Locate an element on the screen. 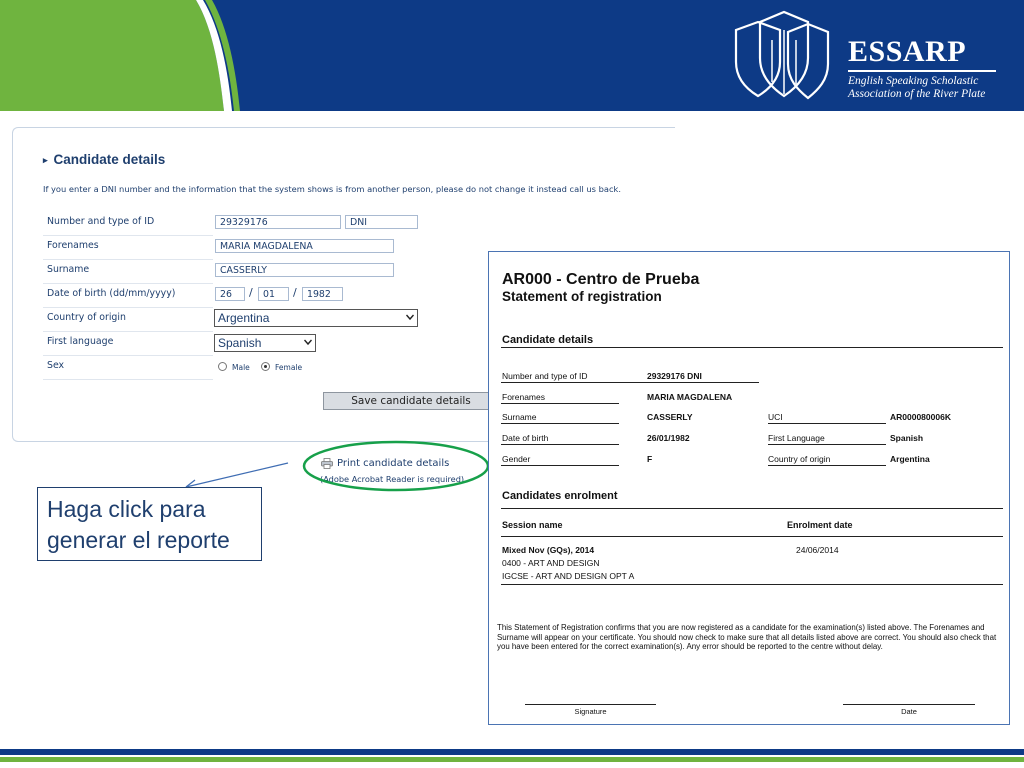 The height and width of the screenshot is (768, 1024). dob-day-input: 26 is located at coordinates (230, 294).